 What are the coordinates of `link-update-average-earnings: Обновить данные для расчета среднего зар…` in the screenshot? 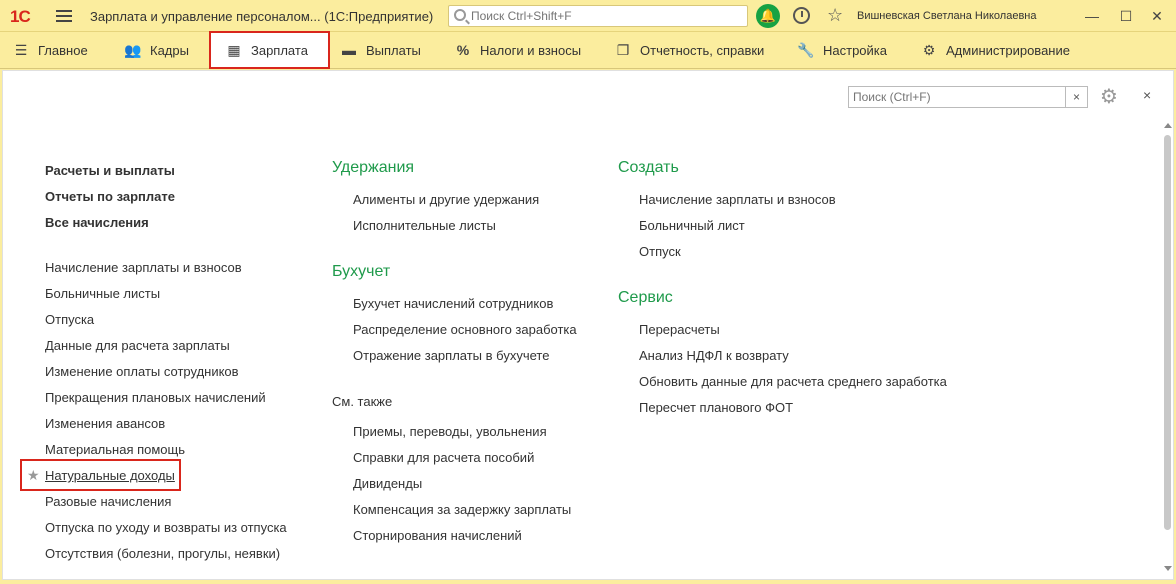 It's located at (793, 381).